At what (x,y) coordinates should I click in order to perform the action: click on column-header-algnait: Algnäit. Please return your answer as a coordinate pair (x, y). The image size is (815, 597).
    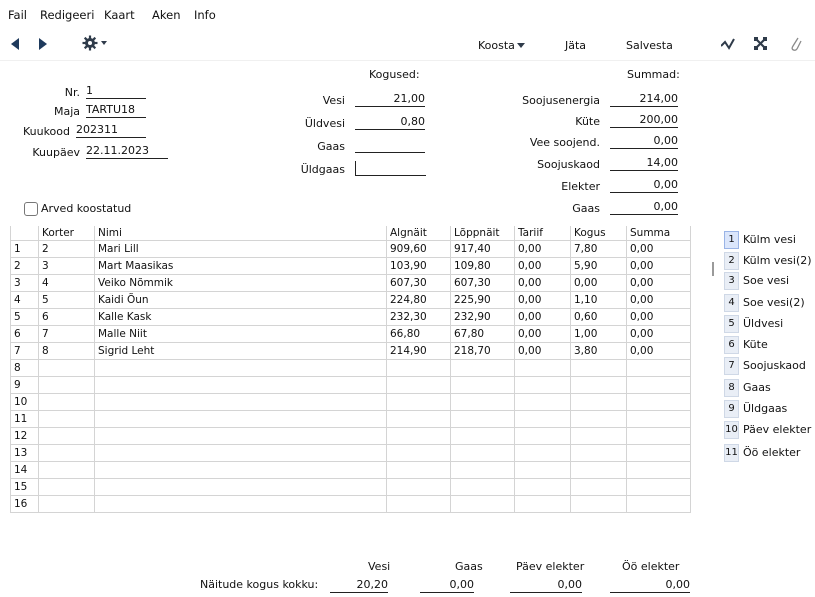
    Looking at the image, I should click on (418, 233).